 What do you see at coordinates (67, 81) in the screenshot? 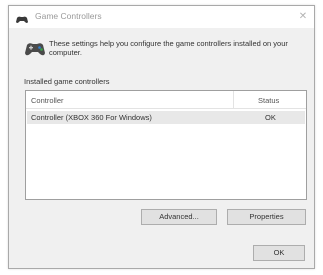
I see `installed-controllers-label: Installed game controllers` at bounding box center [67, 81].